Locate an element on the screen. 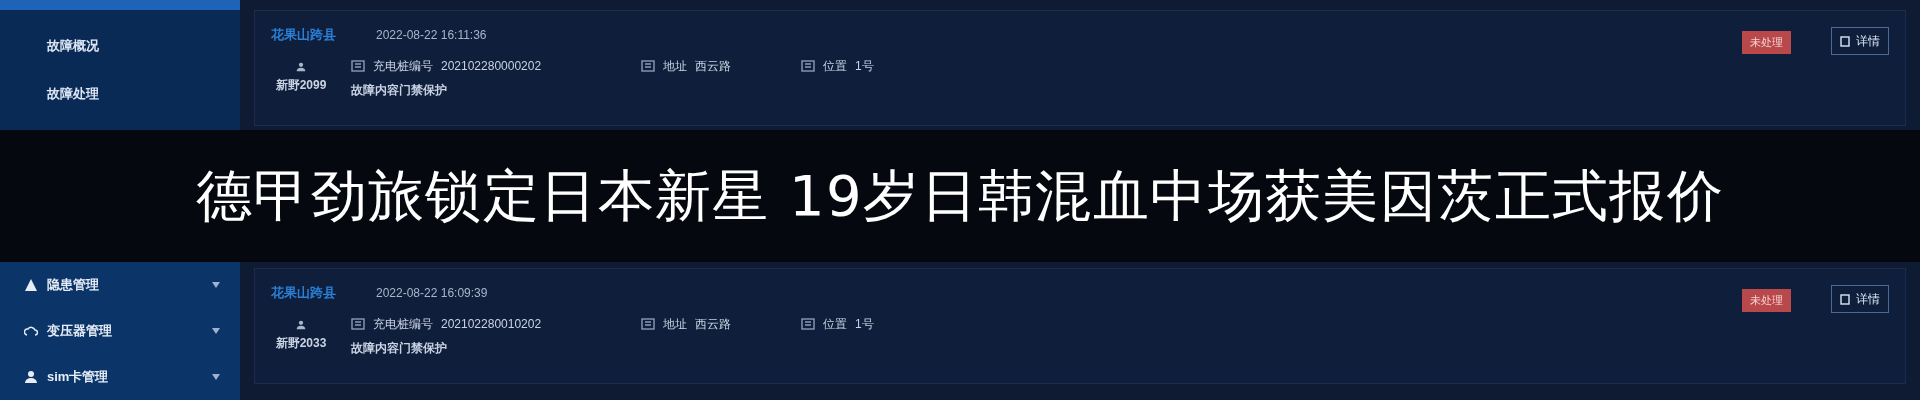 The height and width of the screenshot is (400, 1920). cloud-icon is located at coordinates (31, 331).